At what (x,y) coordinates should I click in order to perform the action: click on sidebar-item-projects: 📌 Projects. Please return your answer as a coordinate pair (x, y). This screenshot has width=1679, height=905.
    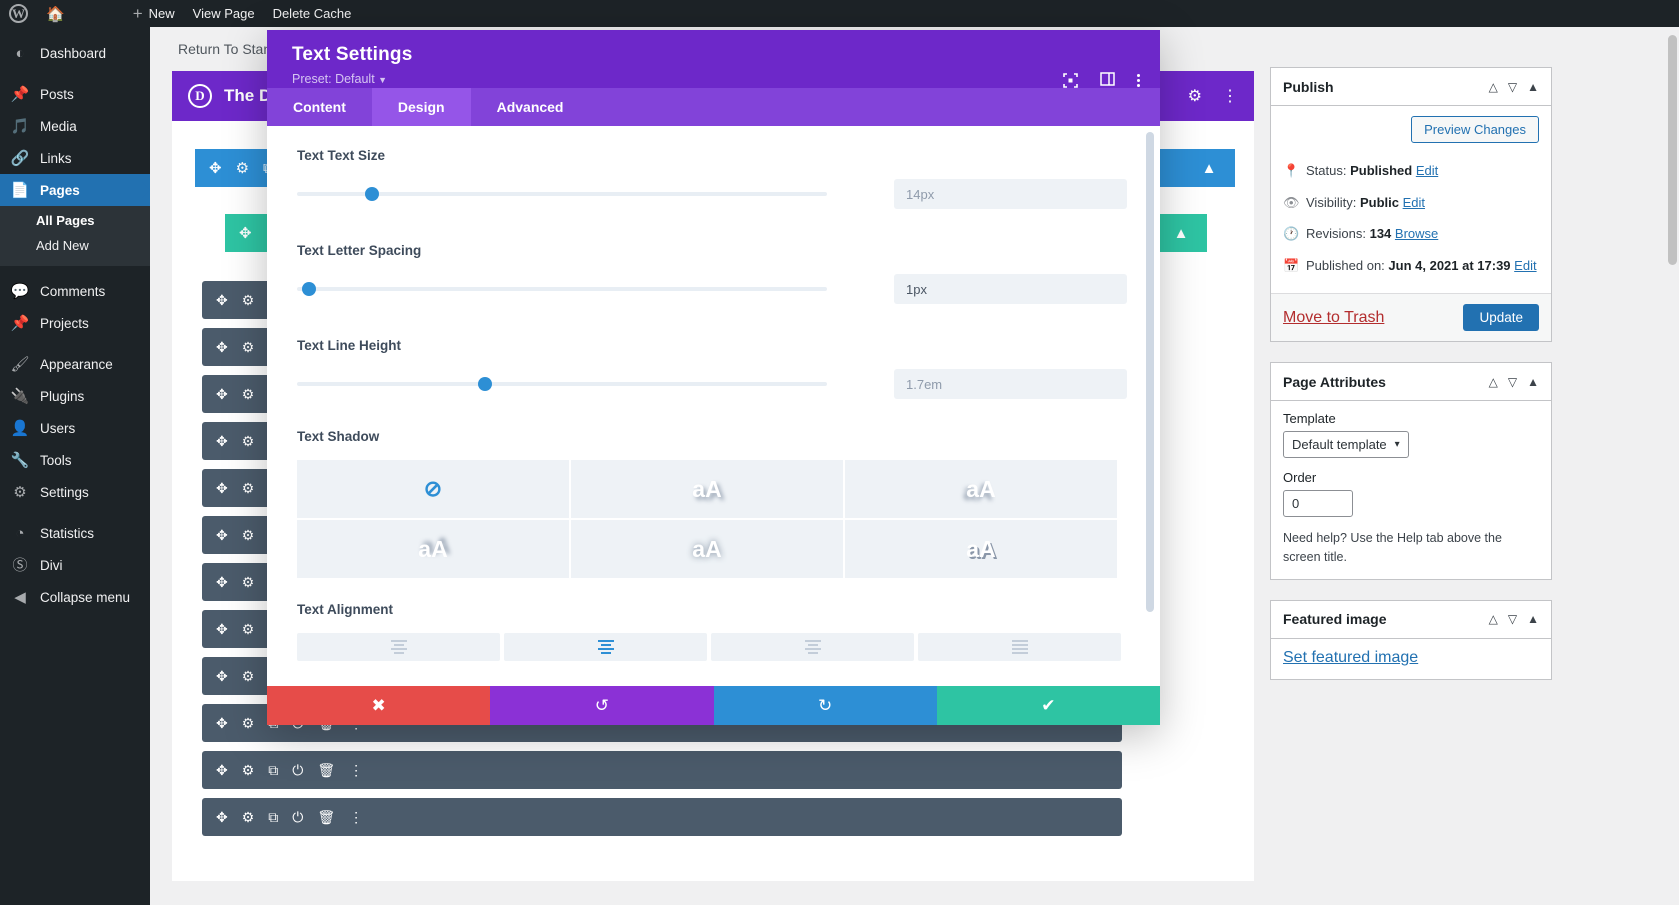
    Looking at the image, I should click on (75, 323).